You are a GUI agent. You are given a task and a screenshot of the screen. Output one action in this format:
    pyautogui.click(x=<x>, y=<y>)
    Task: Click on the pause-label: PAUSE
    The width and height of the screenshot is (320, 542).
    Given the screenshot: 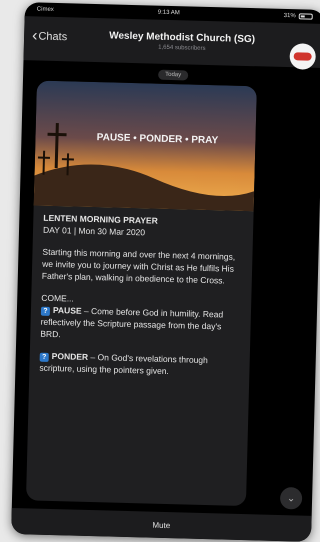 What is the action you would take?
    pyautogui.click(x=67, y=310)
    